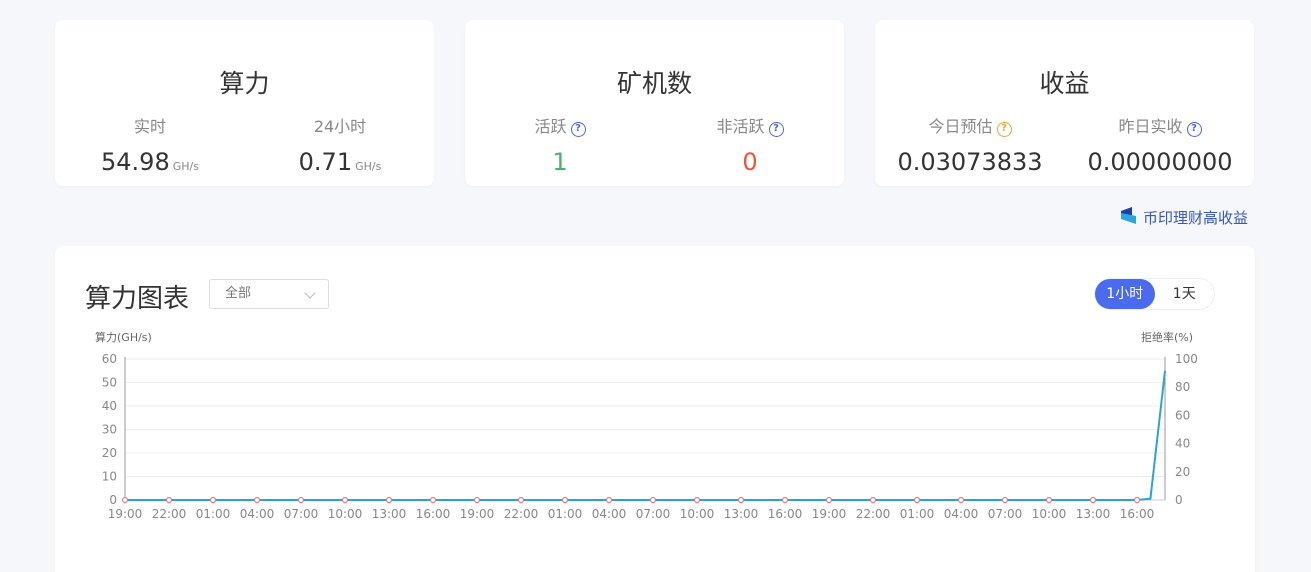 Image resolution: width=1311 pixels, height=572 pixels. I want to click on earnings-card: 收益 今日预估? 0.03073833 昨日实收? 0.00000000, so click(1064, 103).